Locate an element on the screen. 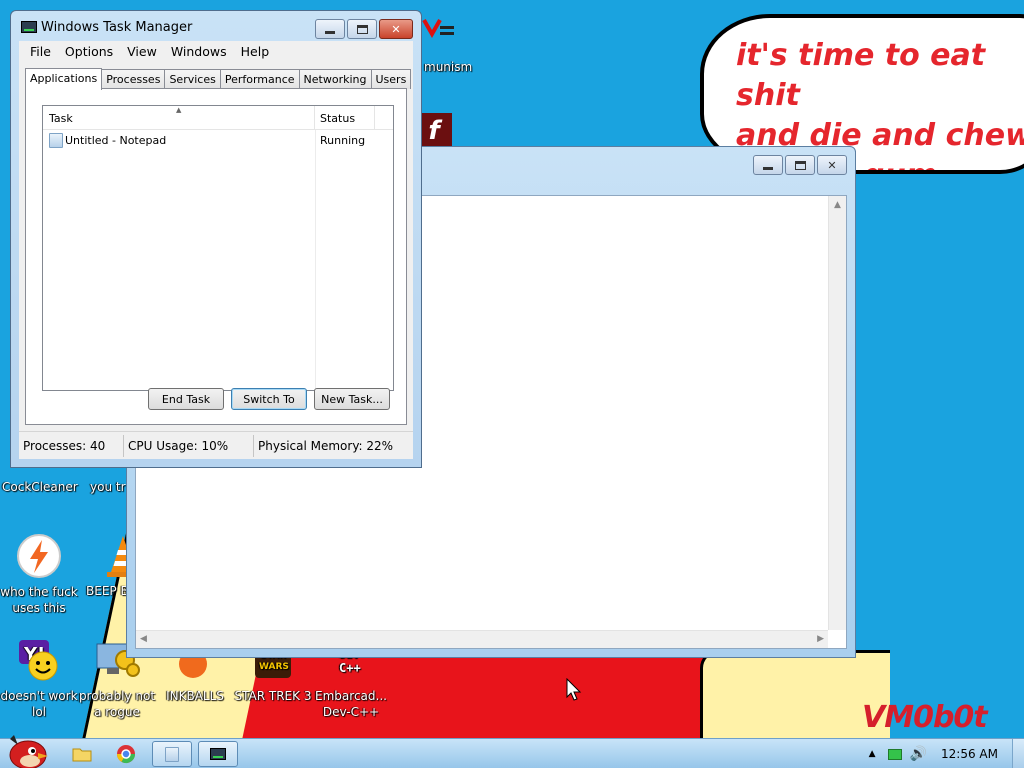 This screenshot has height=768, width=1024. wallpaper-signature: VM0b0t is located at coordinates (925, 717).